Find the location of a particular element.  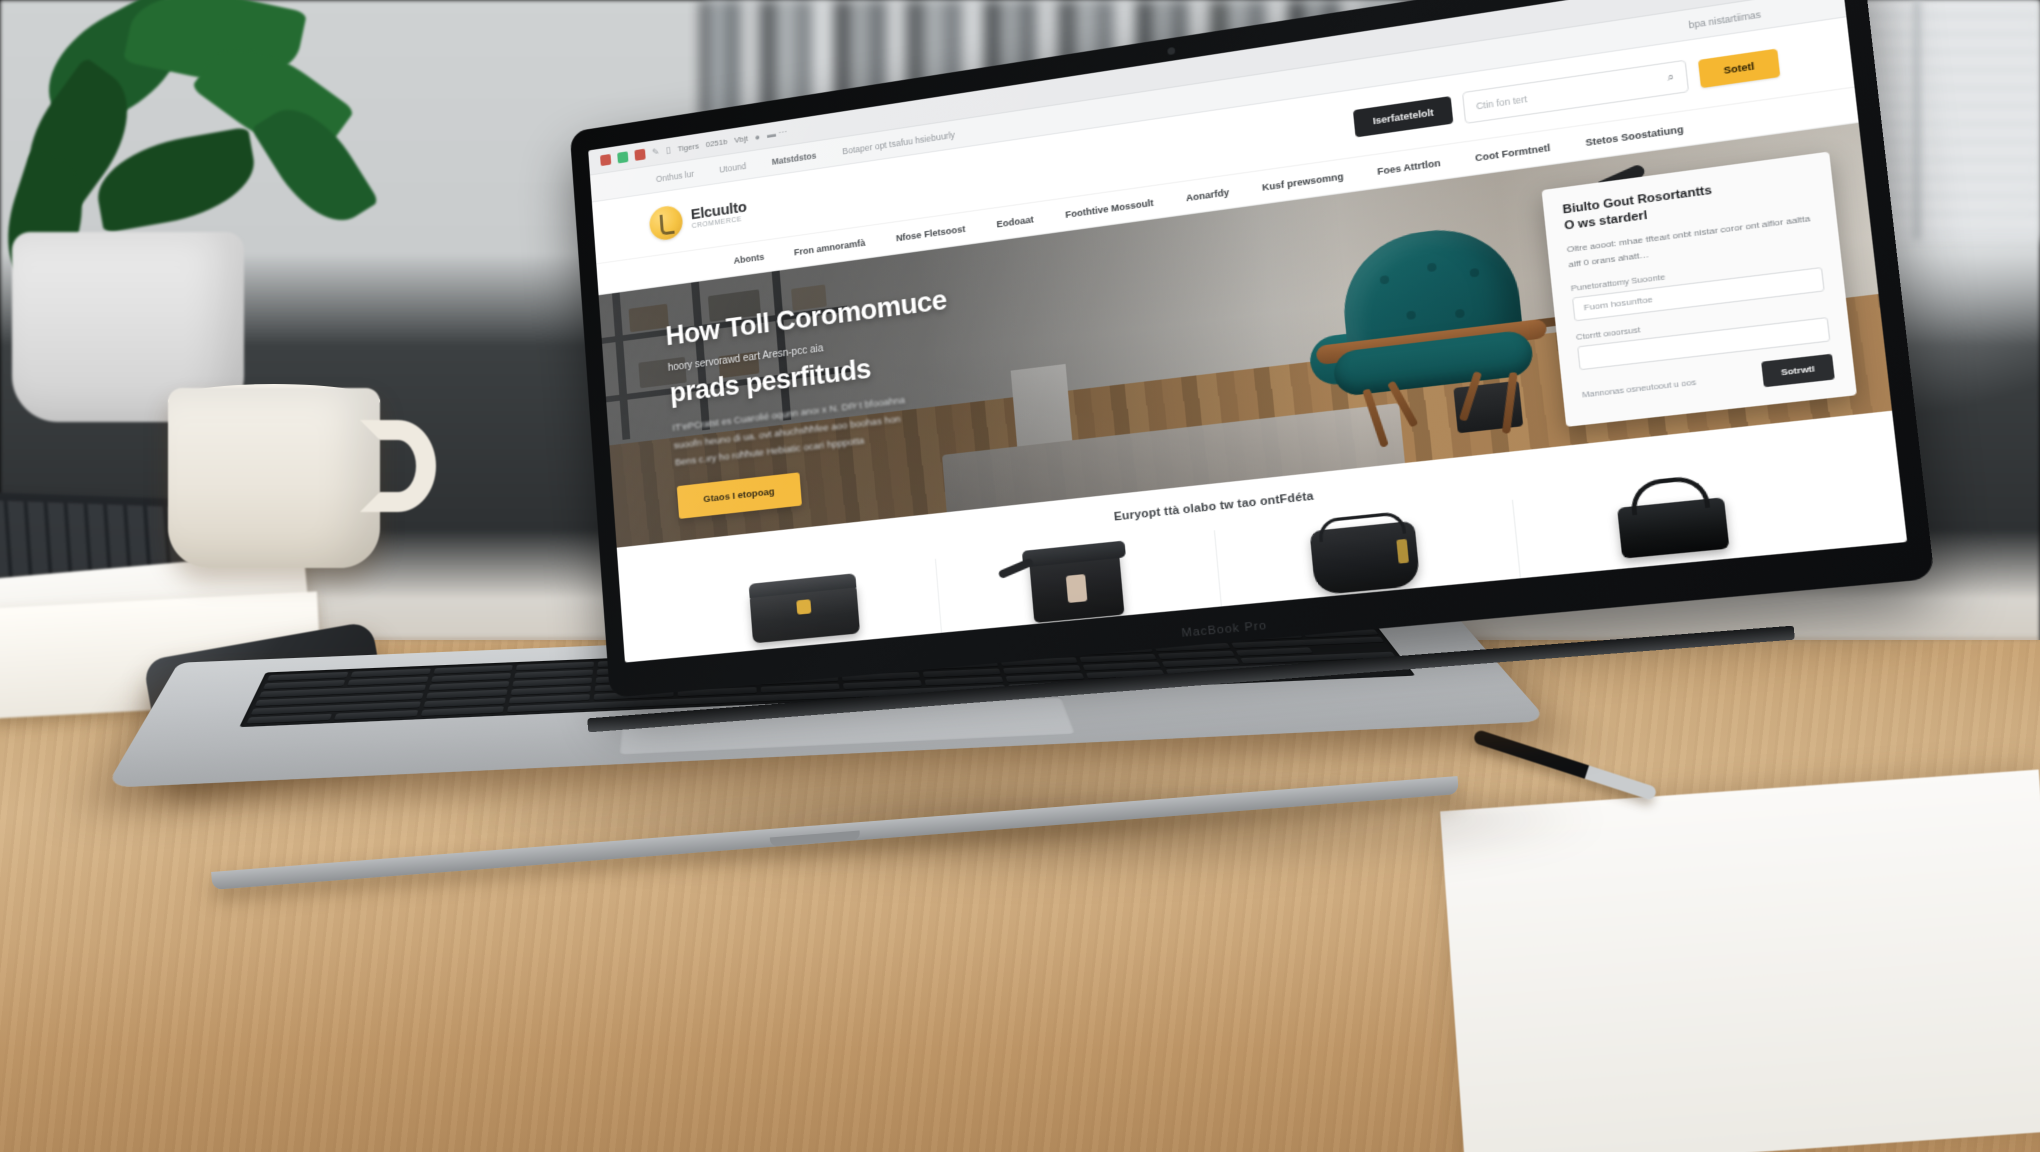

black-tote-bag-icon is located at coordinates (1673, 528).